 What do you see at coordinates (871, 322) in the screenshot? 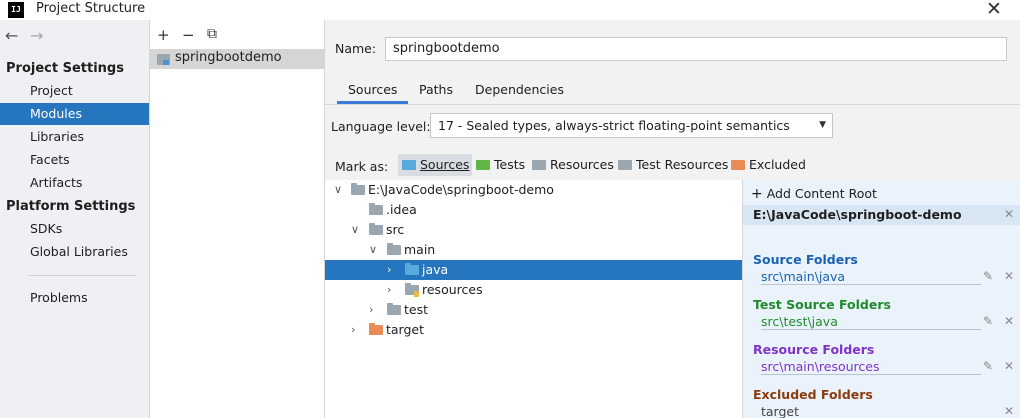
I see `test-source-folder-path: src\test\java` at bounding box center [871, 322].